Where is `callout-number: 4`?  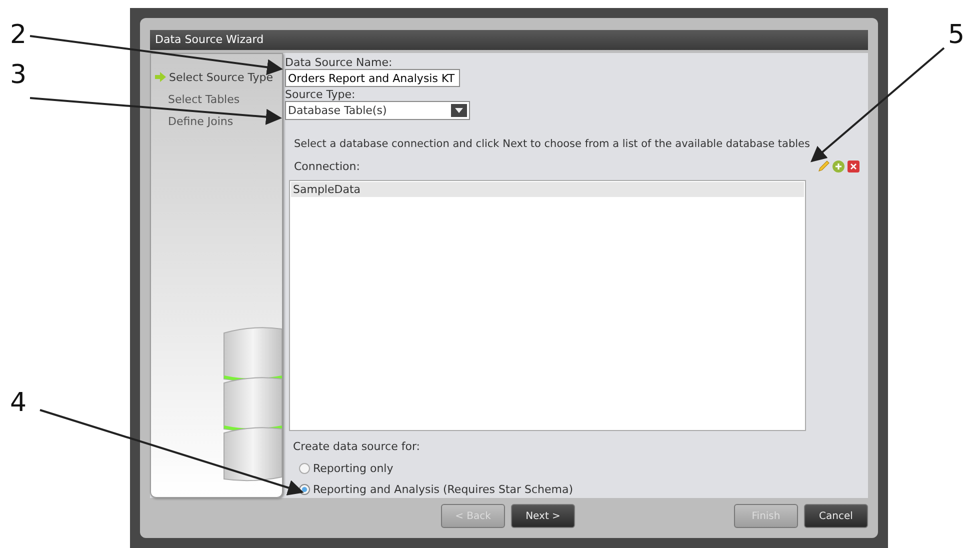
callout-number: 4 is located at coordinates (18, 403).